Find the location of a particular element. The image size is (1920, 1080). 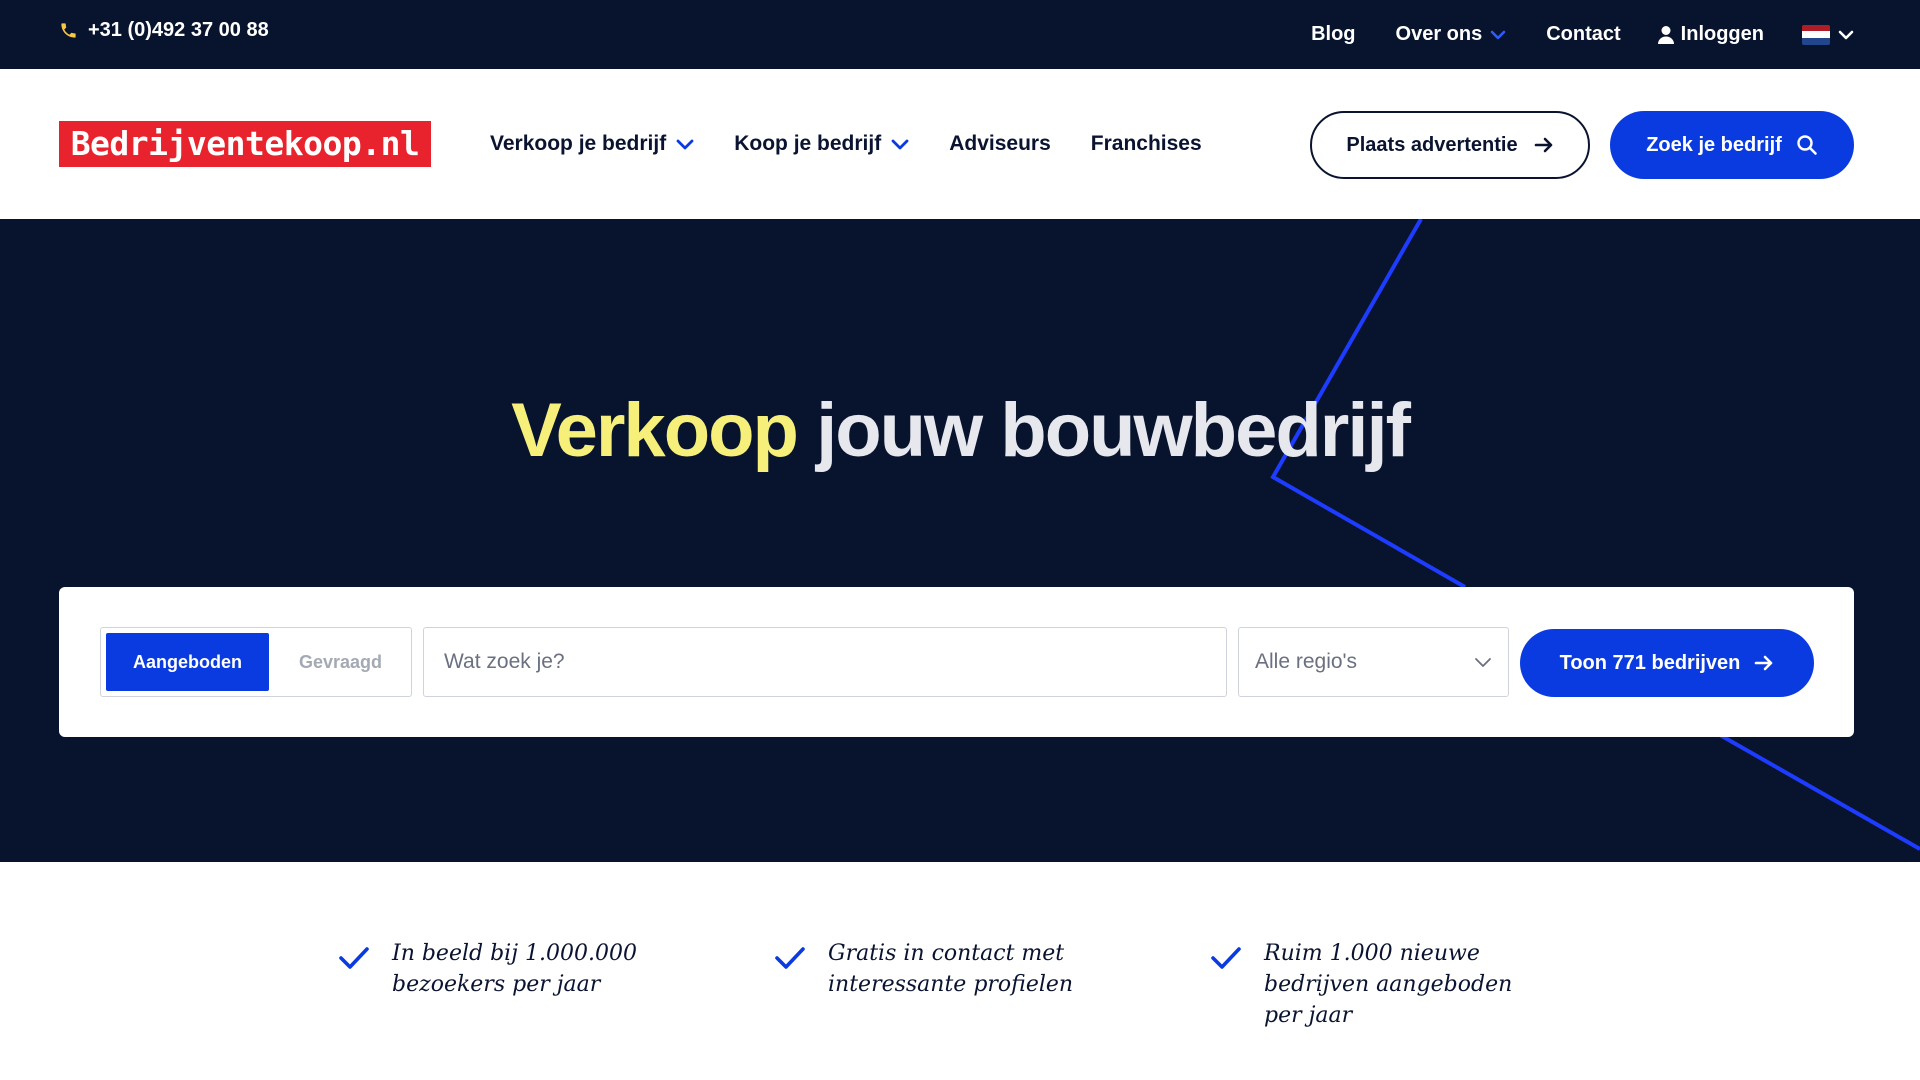

user-icon is located at coordinates (1665, 34).